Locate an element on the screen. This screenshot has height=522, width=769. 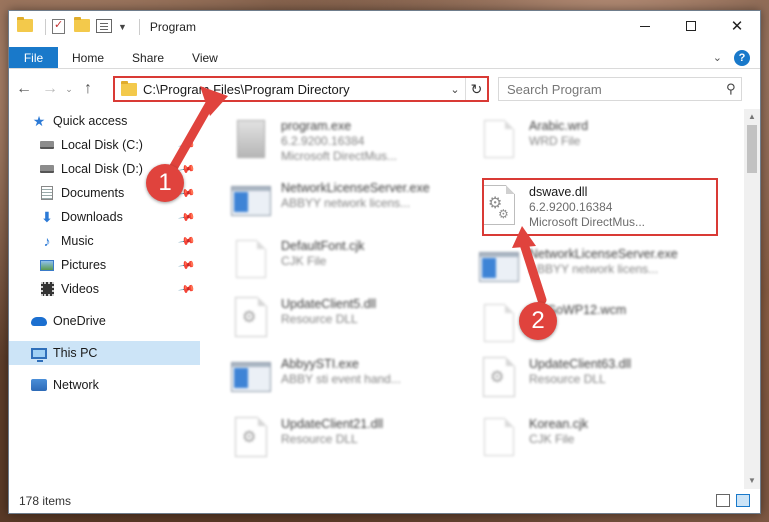
close-icon: ✕ is located at coordinates (737, 26).